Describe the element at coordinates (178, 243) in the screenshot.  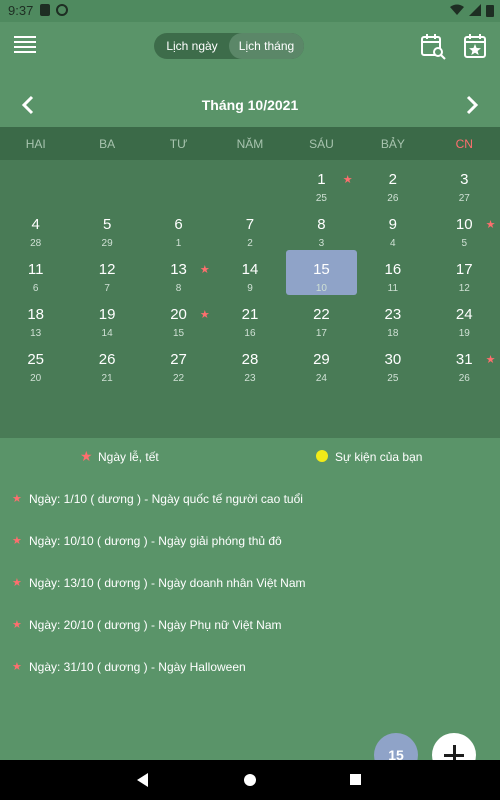
I see `lunar-day-number: 1` at that location.